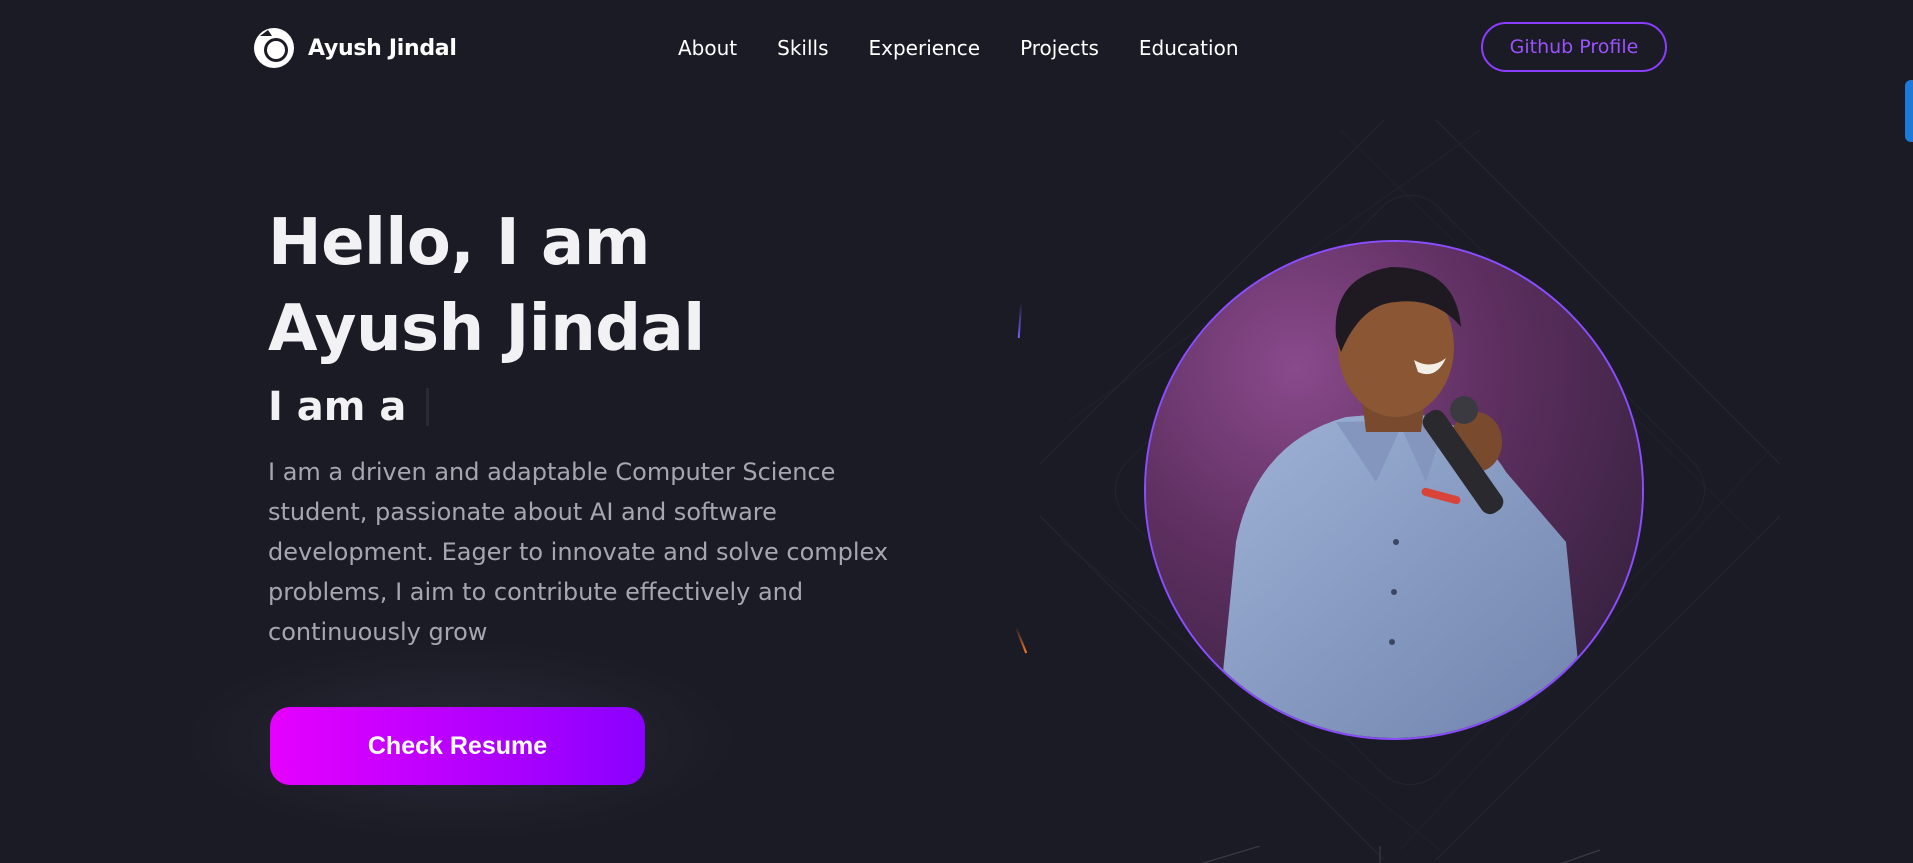 The image size is (1913, 863). I want to click on typed-role-line: I am a, so click(349, 407).